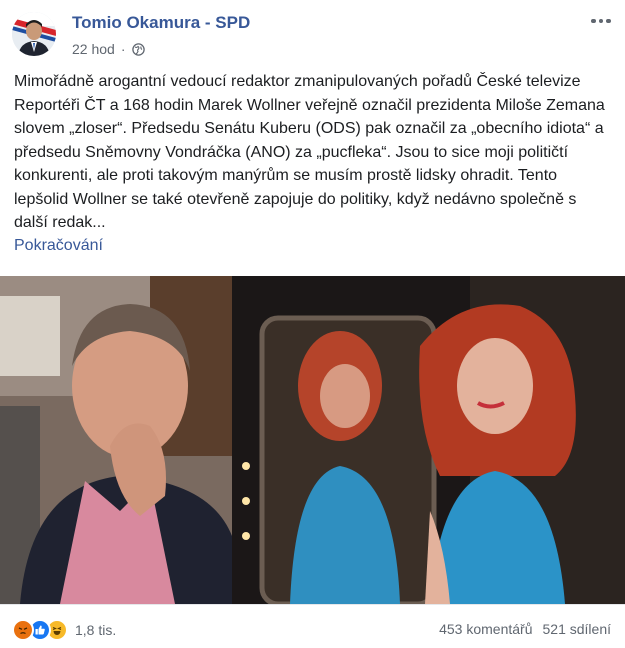 This screenshot has height=648, width=625. I want to click on avatar-image, so click(34, 34).